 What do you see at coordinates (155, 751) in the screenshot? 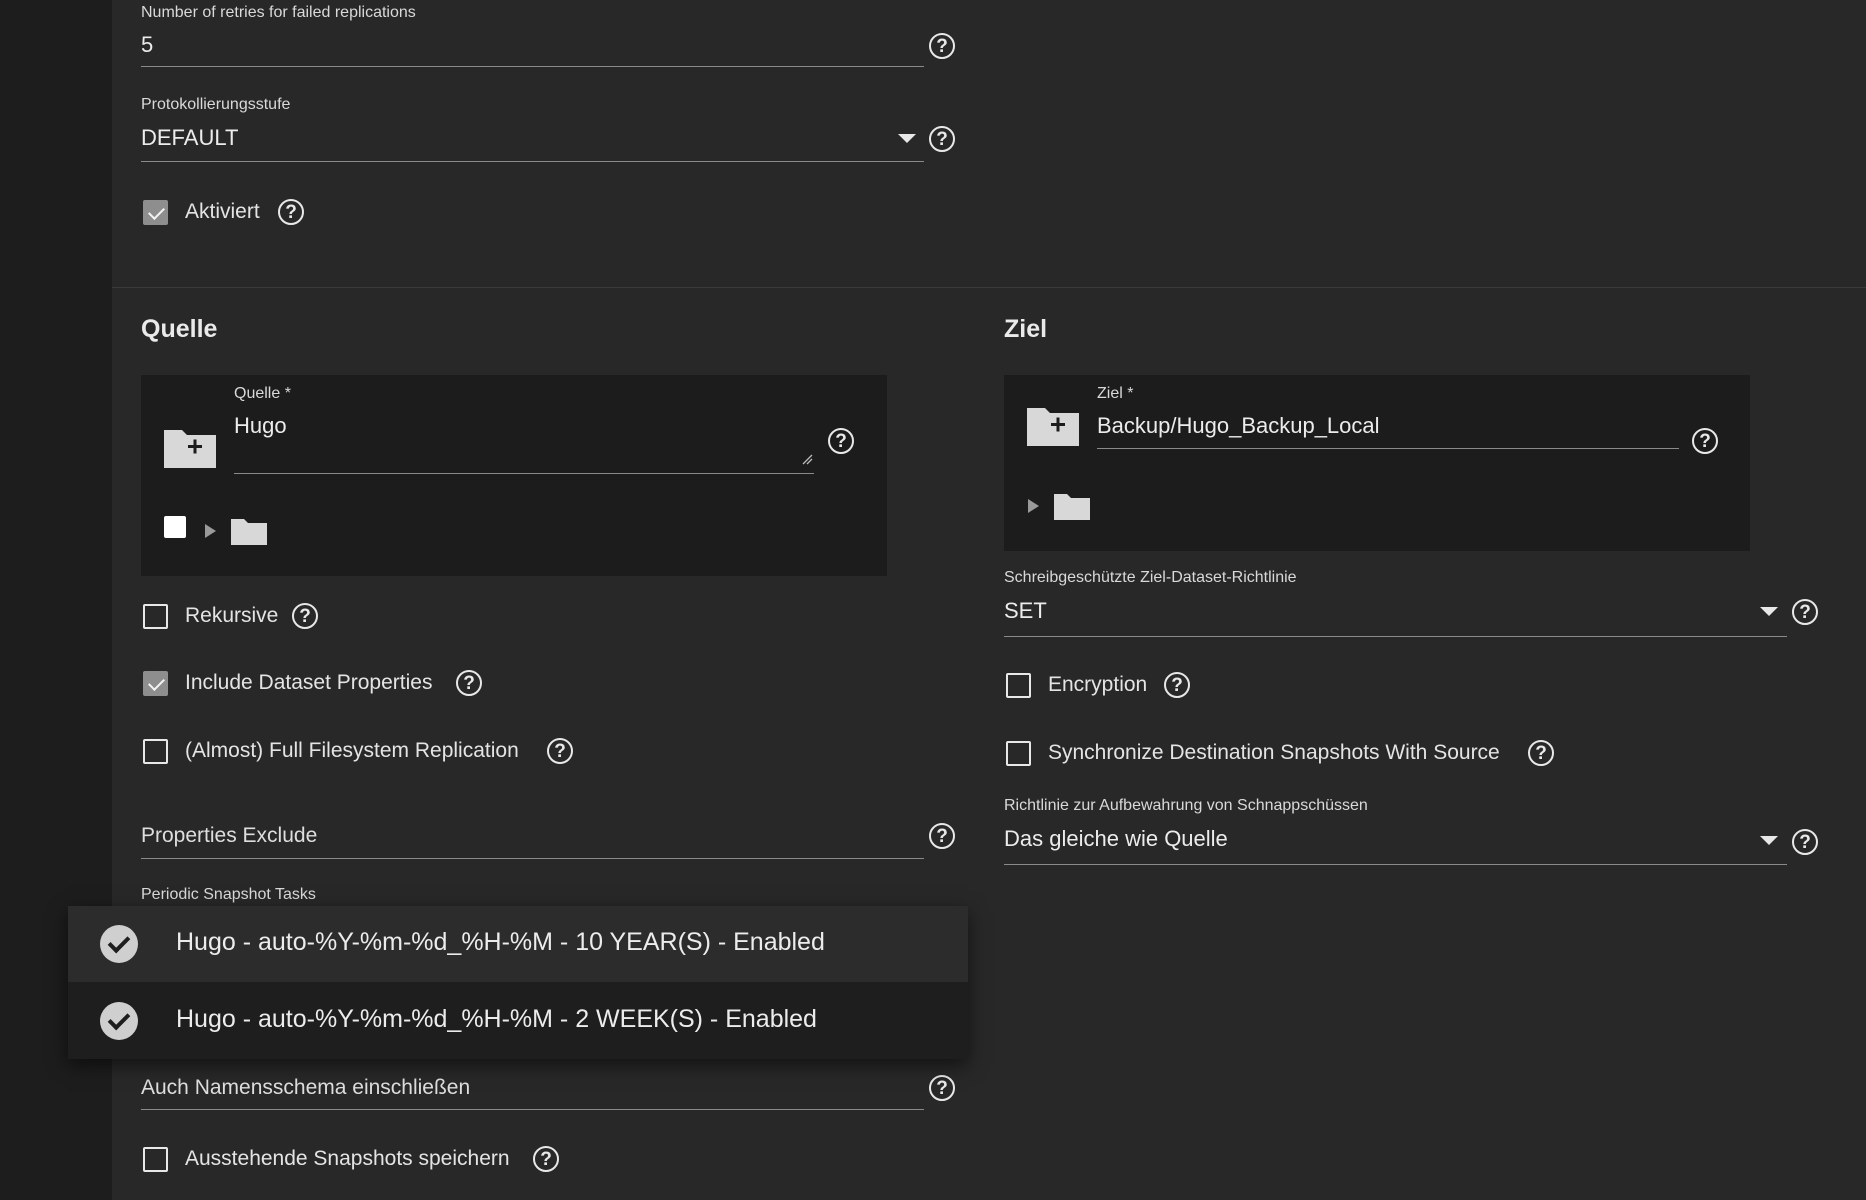
I see `full-filesystem-replication-checkbox` at bounding box center [155, 751].